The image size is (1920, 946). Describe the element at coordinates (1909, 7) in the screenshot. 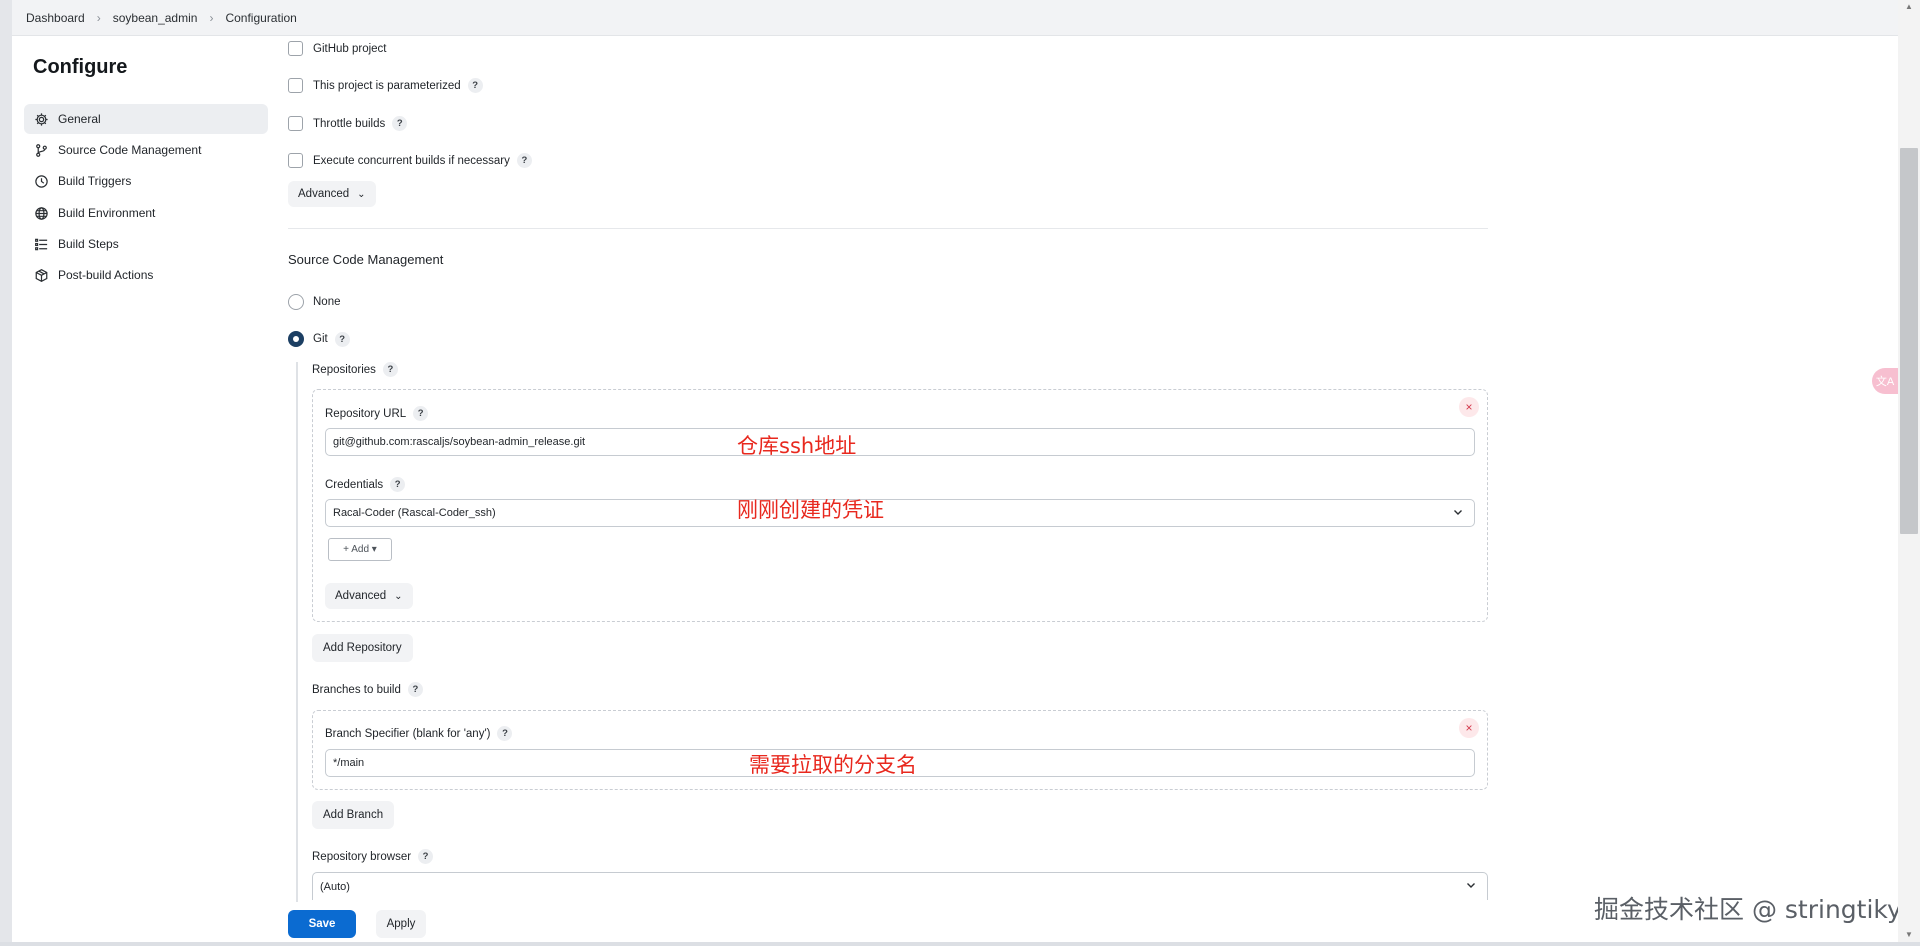

I see `scroll-up-arrow-icon: ▲` at that location.